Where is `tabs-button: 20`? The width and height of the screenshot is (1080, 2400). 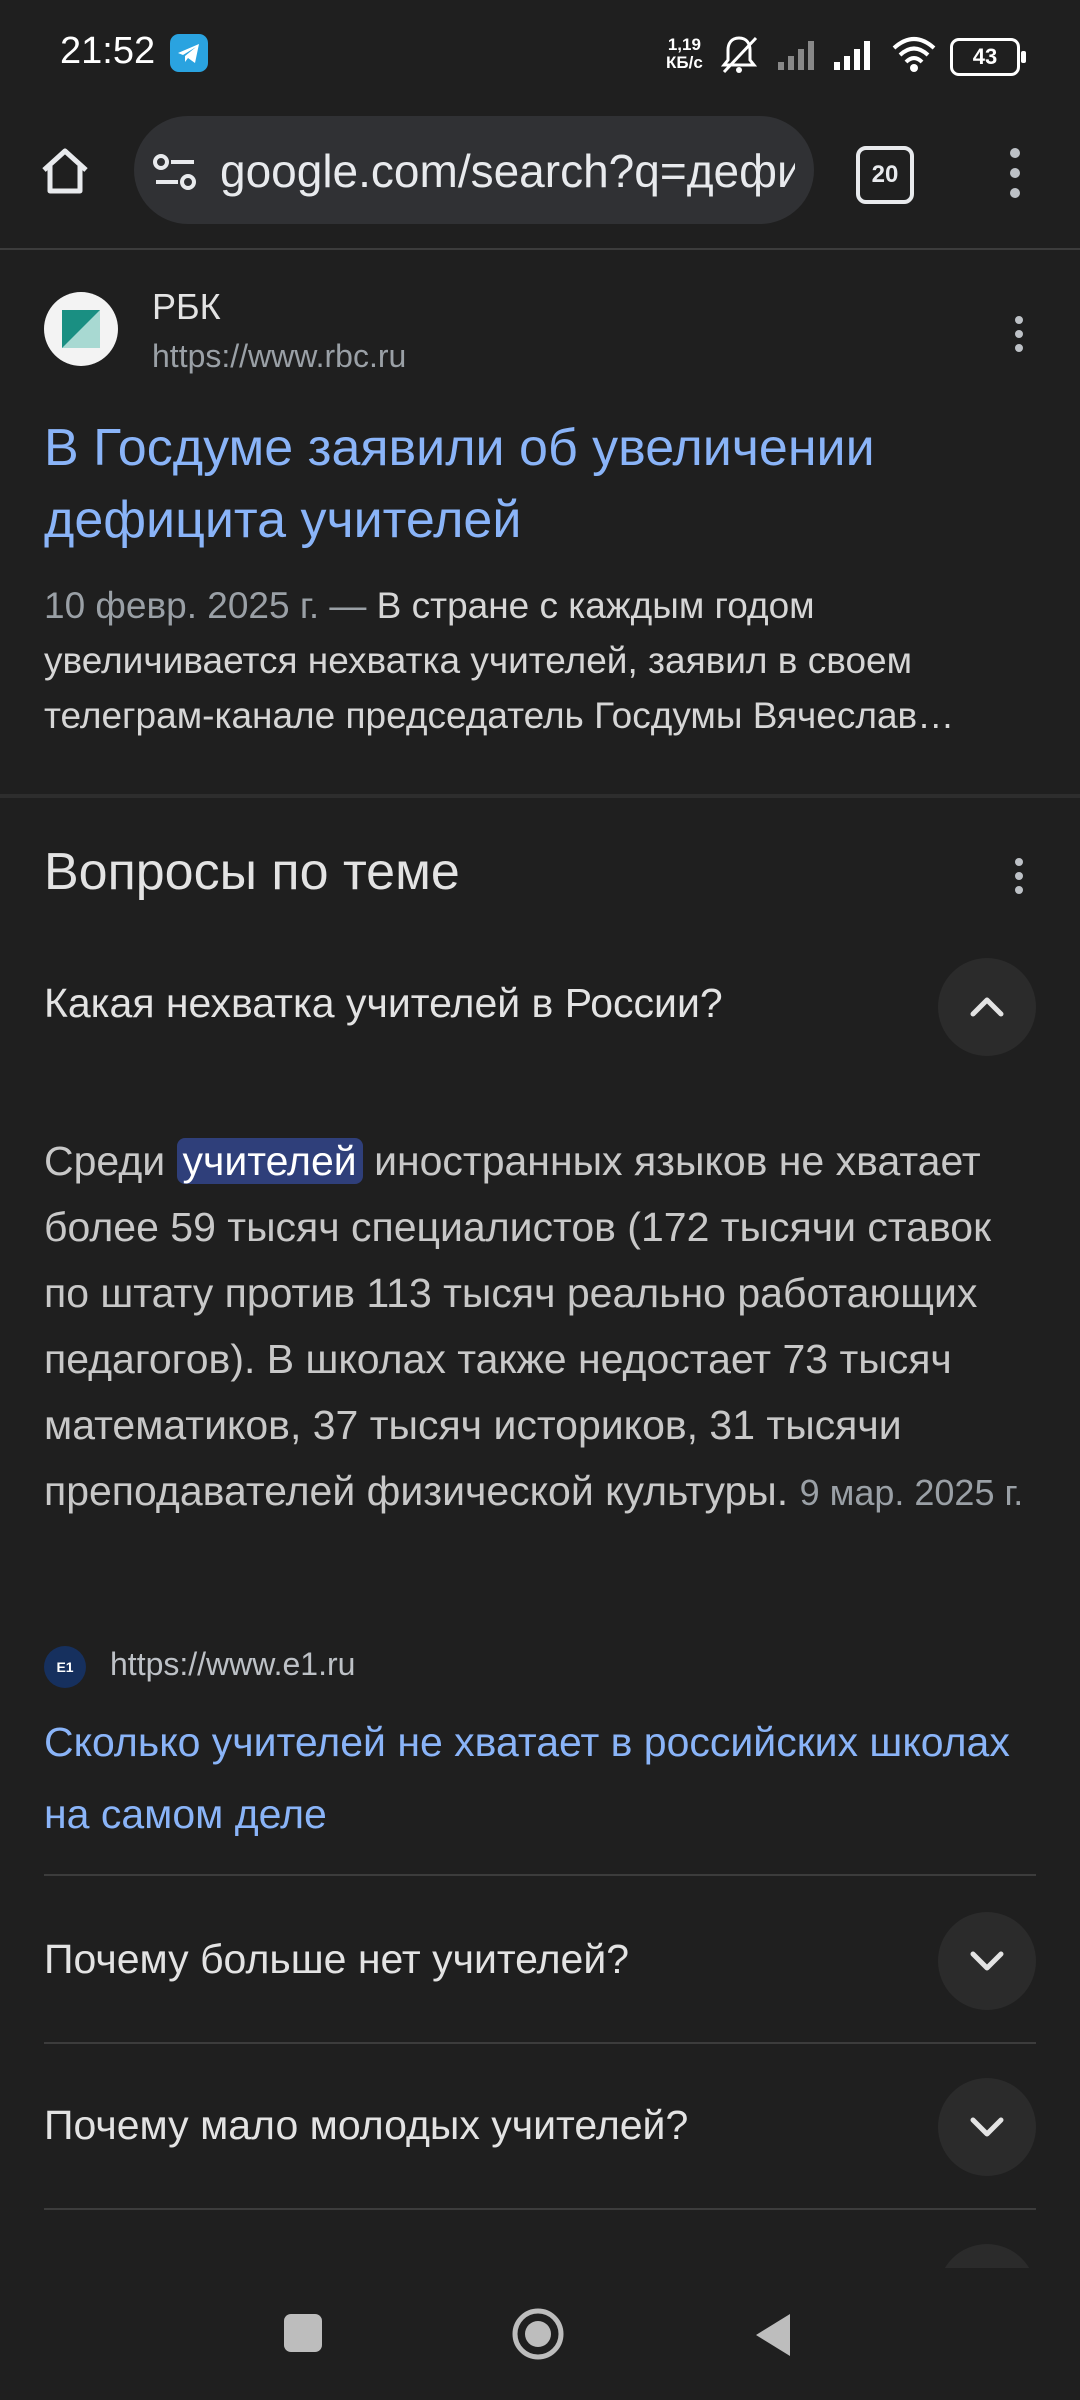 tabs-button: 20 is located at coordinates (885, 175).